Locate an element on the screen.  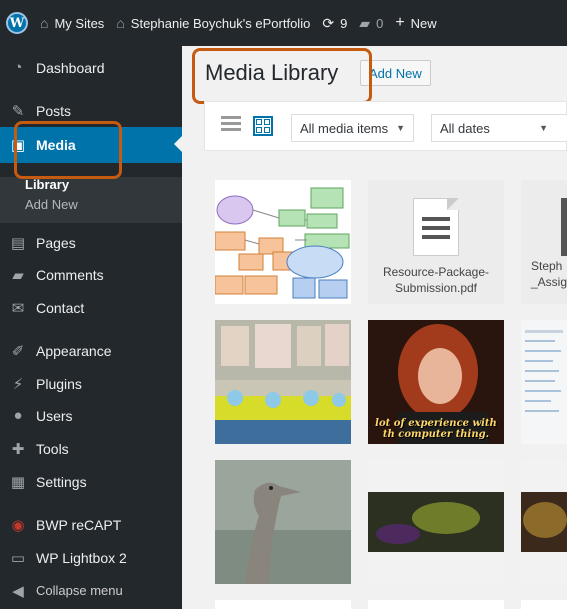
collapse-menu-button: ◀ Collapse menu is located at coordinates (91, 590).